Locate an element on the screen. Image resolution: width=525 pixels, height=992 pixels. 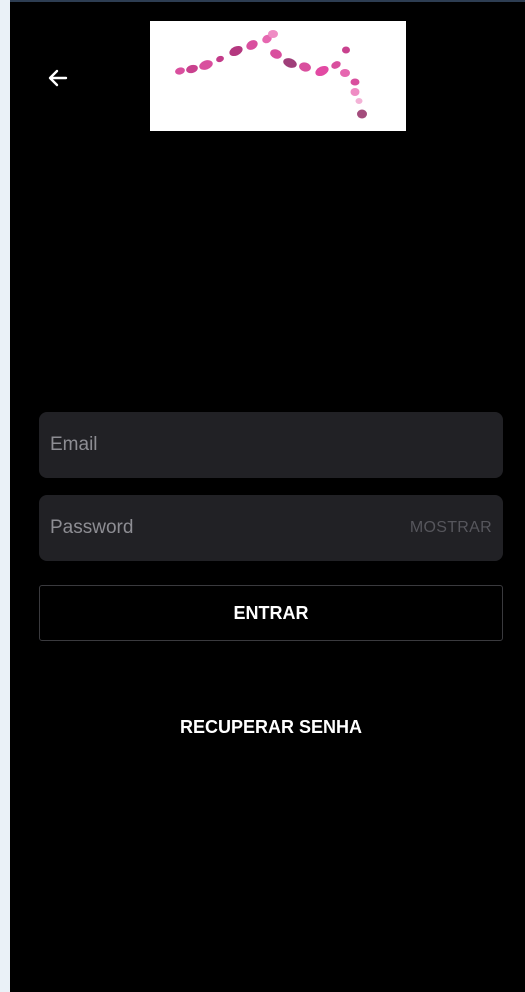
password-field: MOSTRAR is located at coordinates (271, 528).